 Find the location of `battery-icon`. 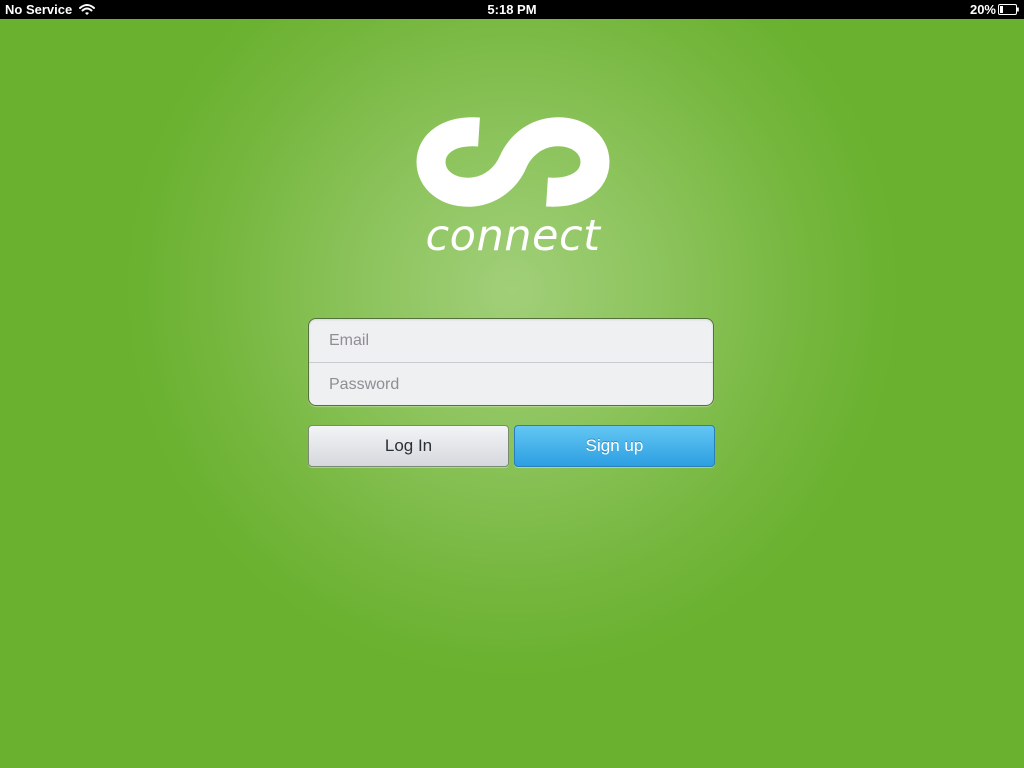

battery-icon is located at coordinates (1008, 9).